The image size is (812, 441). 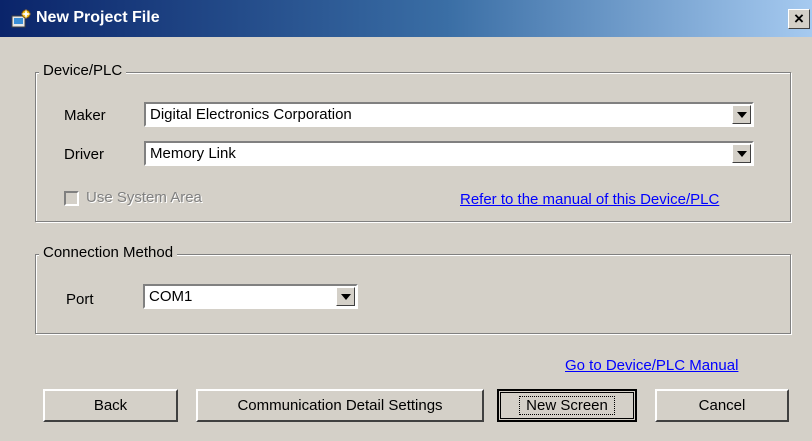 I want to click on device-manual-link: Refer to the manual of this Device/PLC, so click(x=589, y=199).